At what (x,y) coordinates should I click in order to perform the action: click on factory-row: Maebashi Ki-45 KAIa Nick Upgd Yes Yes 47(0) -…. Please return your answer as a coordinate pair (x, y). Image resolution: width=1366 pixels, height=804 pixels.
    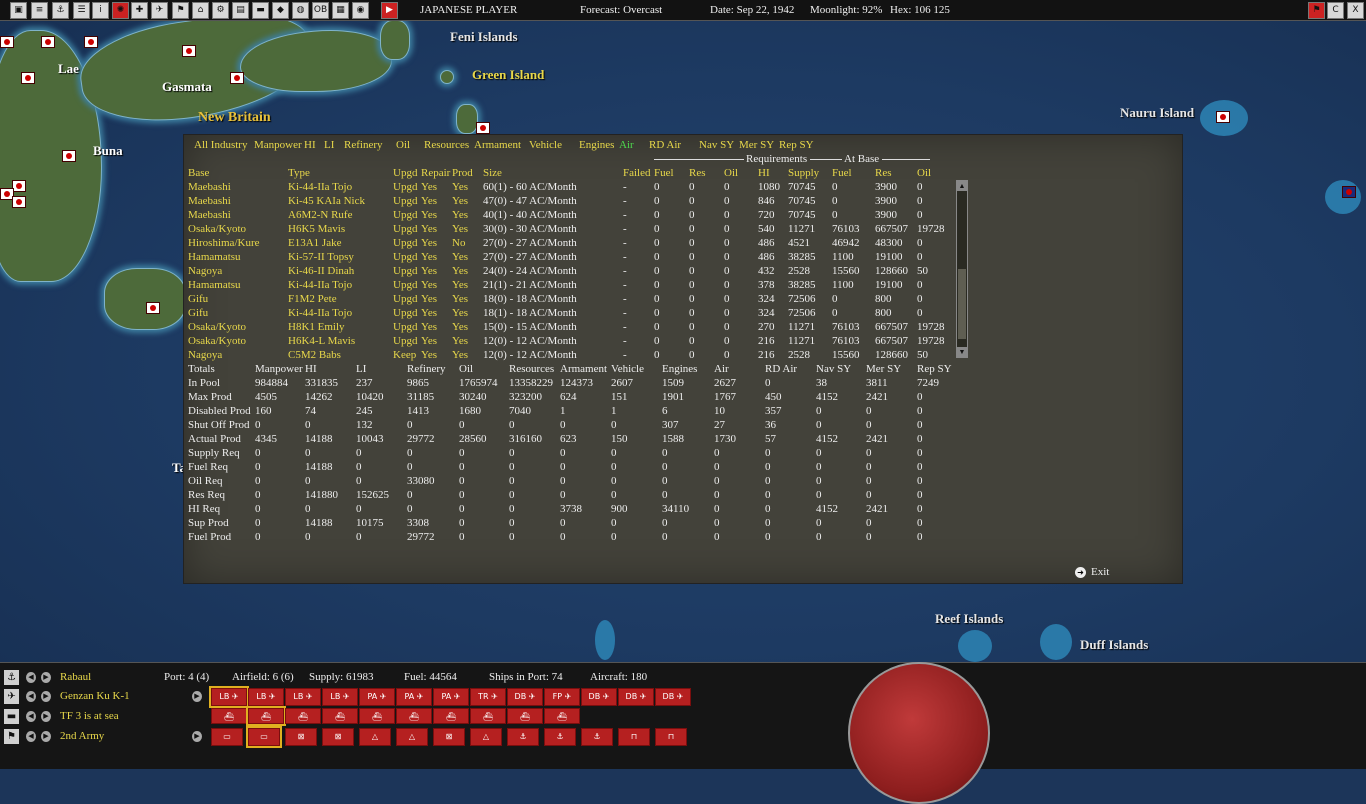
    Looking at the image, I should click on (574, 202).